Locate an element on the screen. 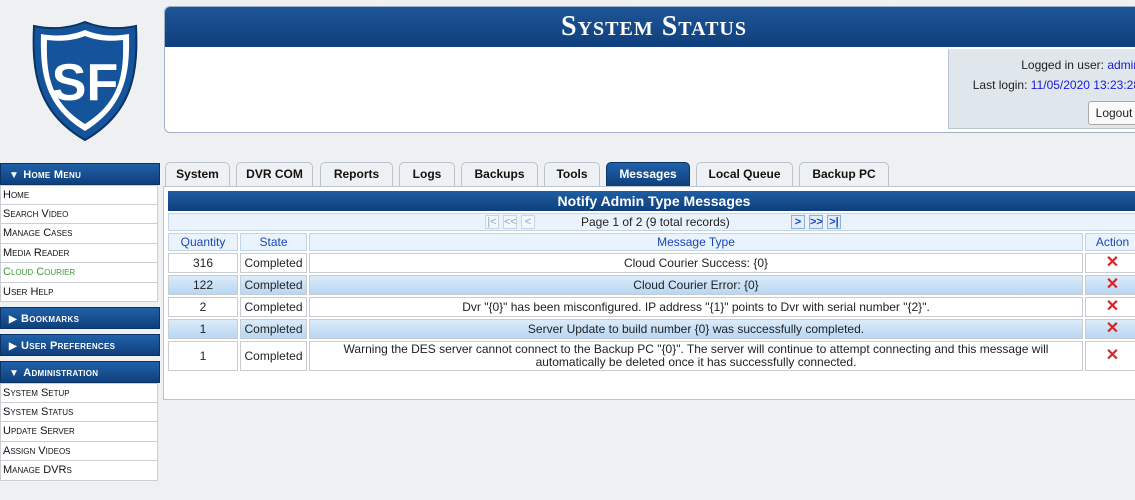  sf-logo: SF is located at coordinates (85, 81).